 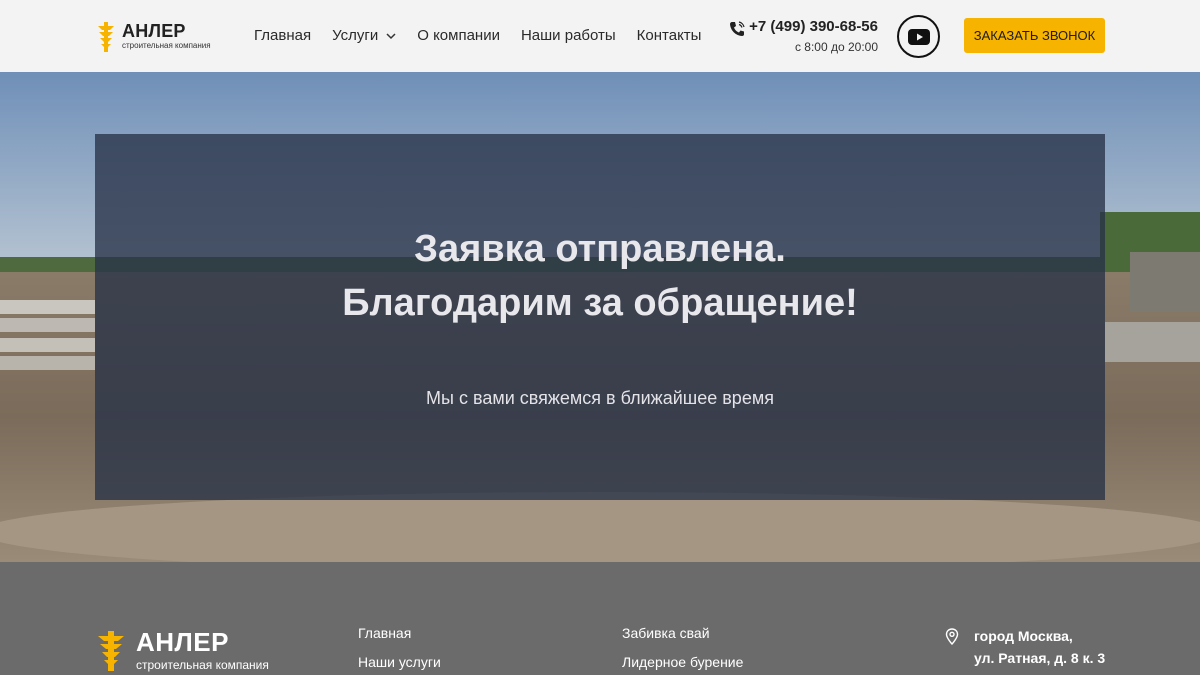 I want to click on confirmation-subtitle: Мы с вами свяжемся в ближайшее время, so click(x=600, y=398).